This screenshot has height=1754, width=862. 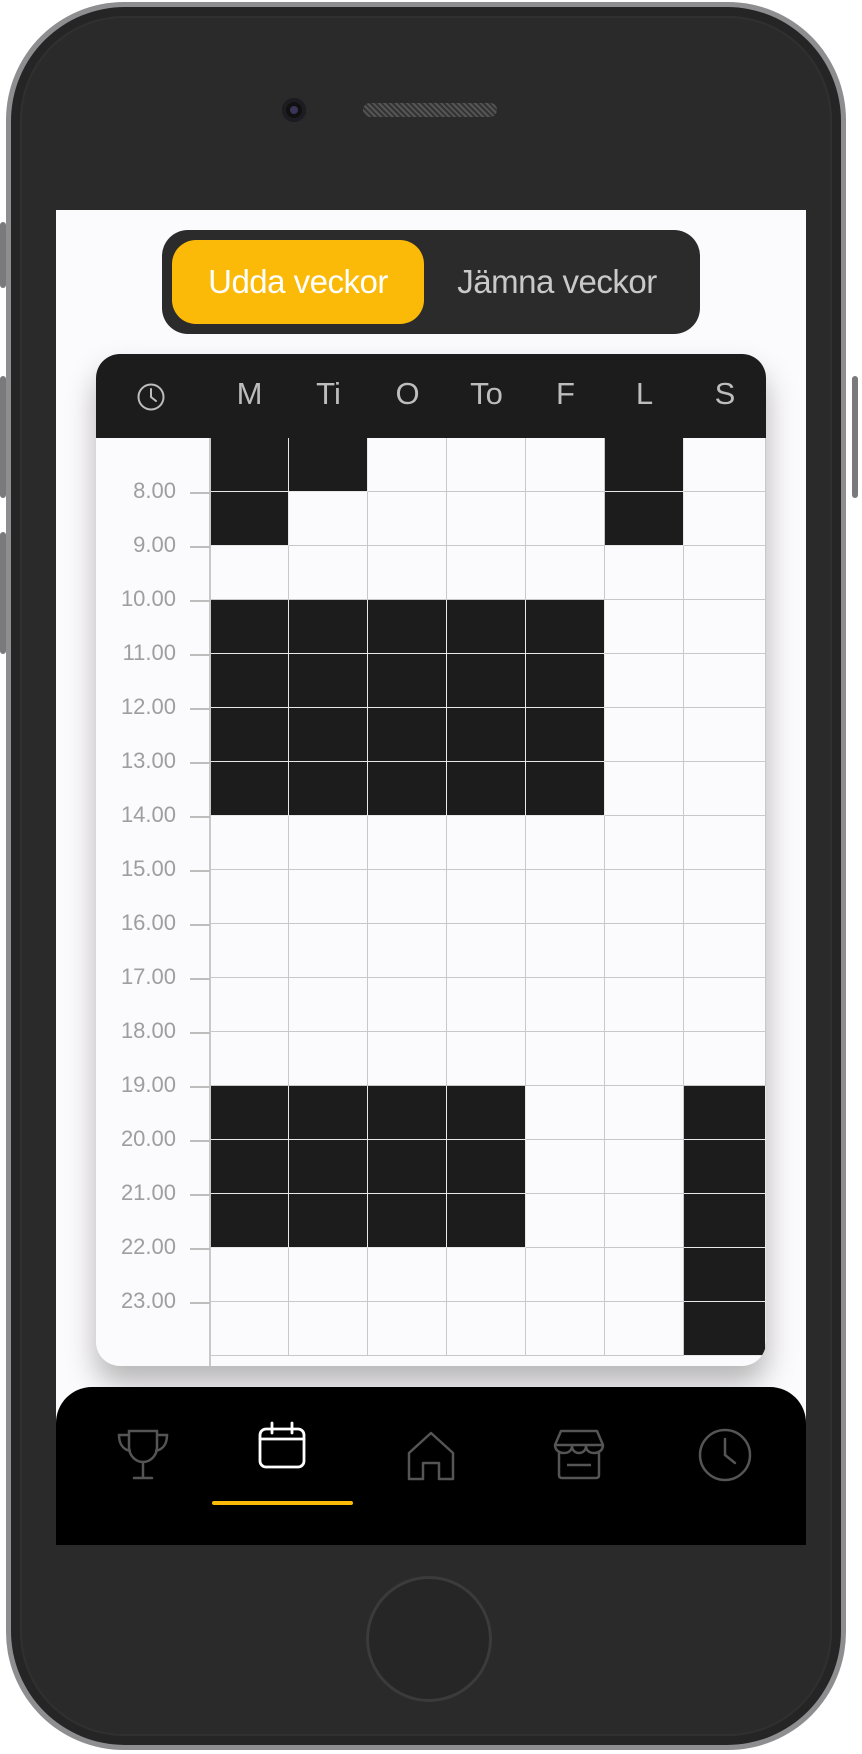 What do you see at coordinates (557, 282) in the screenshot?
I see `even-weeks-button: Jämna veckor` at bounding box center [557, 282].